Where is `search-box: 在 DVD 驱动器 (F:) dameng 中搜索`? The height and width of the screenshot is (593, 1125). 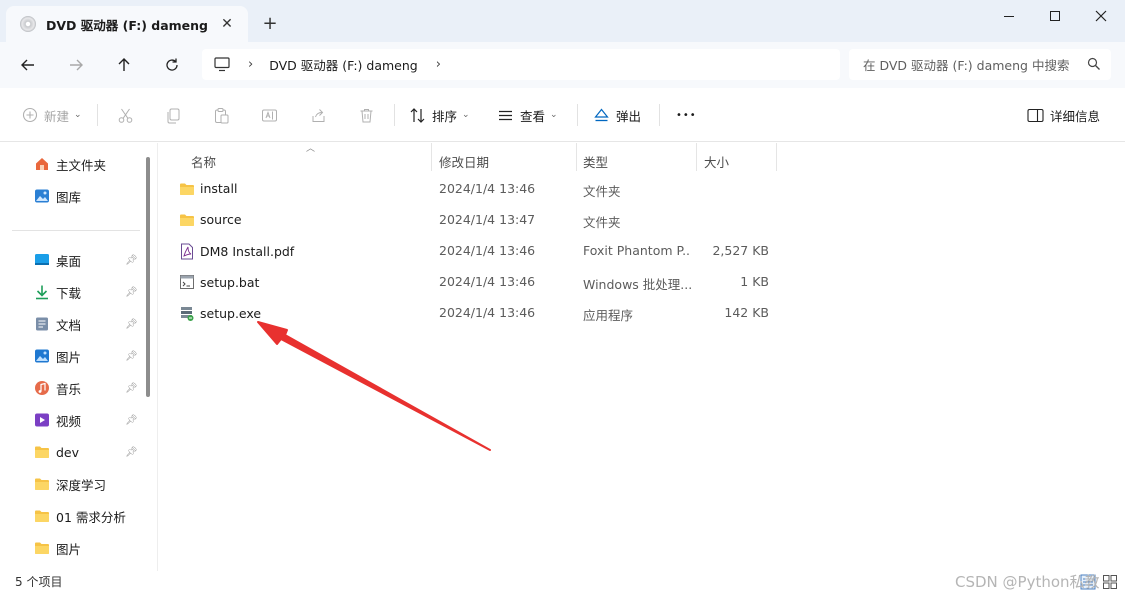 search-box: 在 DVD 驱动器 (F:) dameng 中搜索 is located at coordinates (980, 64).